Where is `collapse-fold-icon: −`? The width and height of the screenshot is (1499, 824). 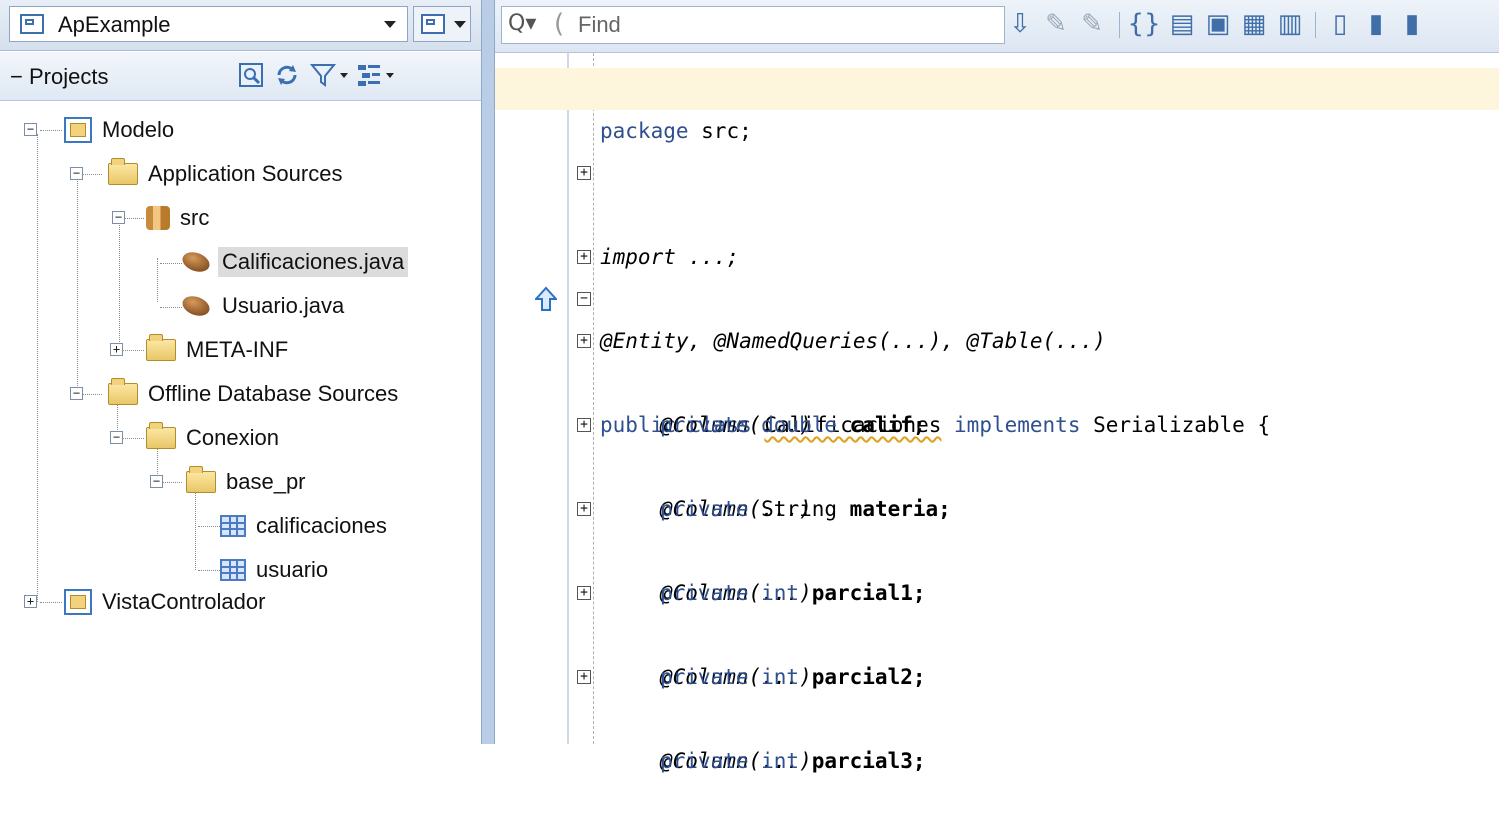
collapse-fold-icon: − is located at coordinates (584, 299).